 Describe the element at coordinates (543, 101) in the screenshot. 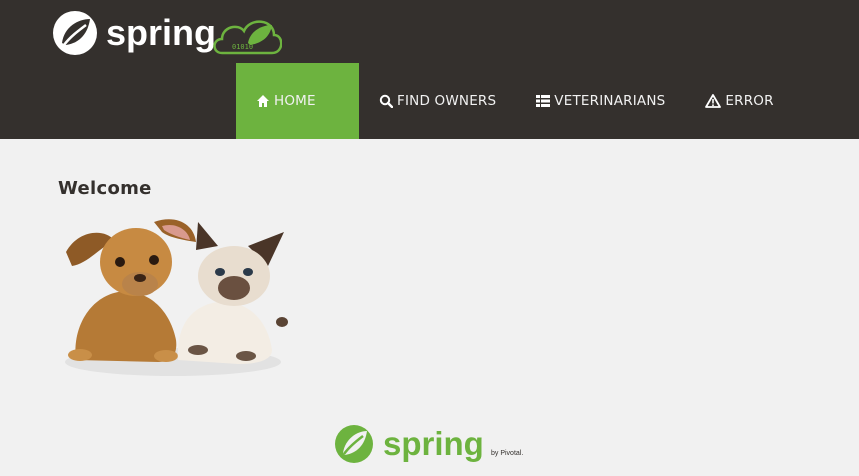

I see `list-icon` at that location.